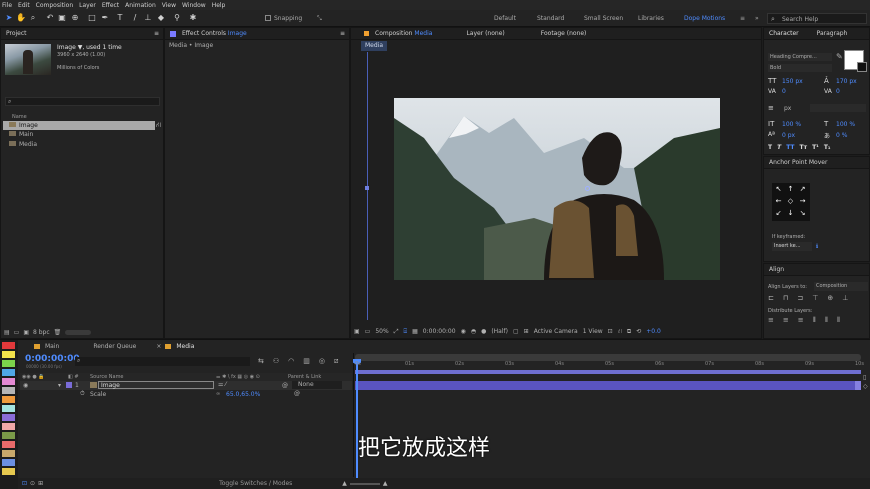 This screenshot has height=489, width=870. I want to click on trash-icon: 🗑, so click(58, 332).